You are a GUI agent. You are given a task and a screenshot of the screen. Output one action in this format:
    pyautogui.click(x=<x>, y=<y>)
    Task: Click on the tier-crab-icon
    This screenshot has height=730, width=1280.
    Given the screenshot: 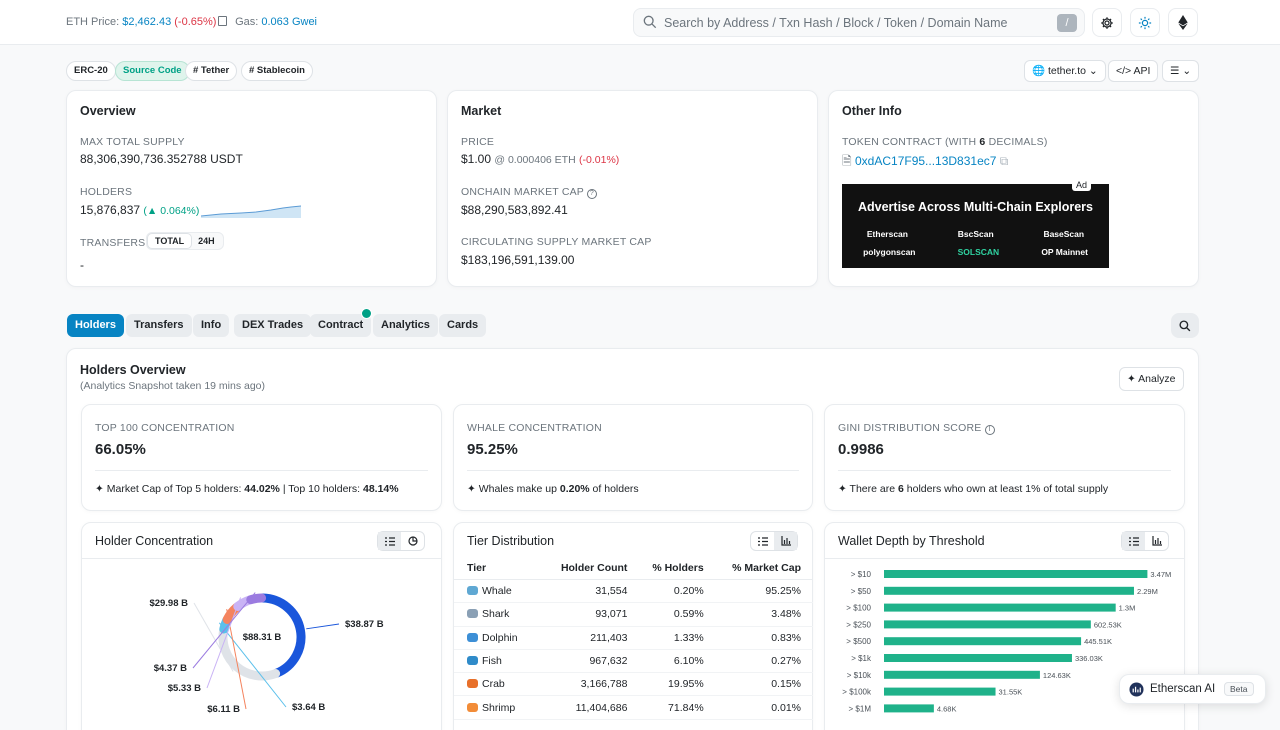 What is the action you would take?
    pyautogui.click(x=472, y=684)
    